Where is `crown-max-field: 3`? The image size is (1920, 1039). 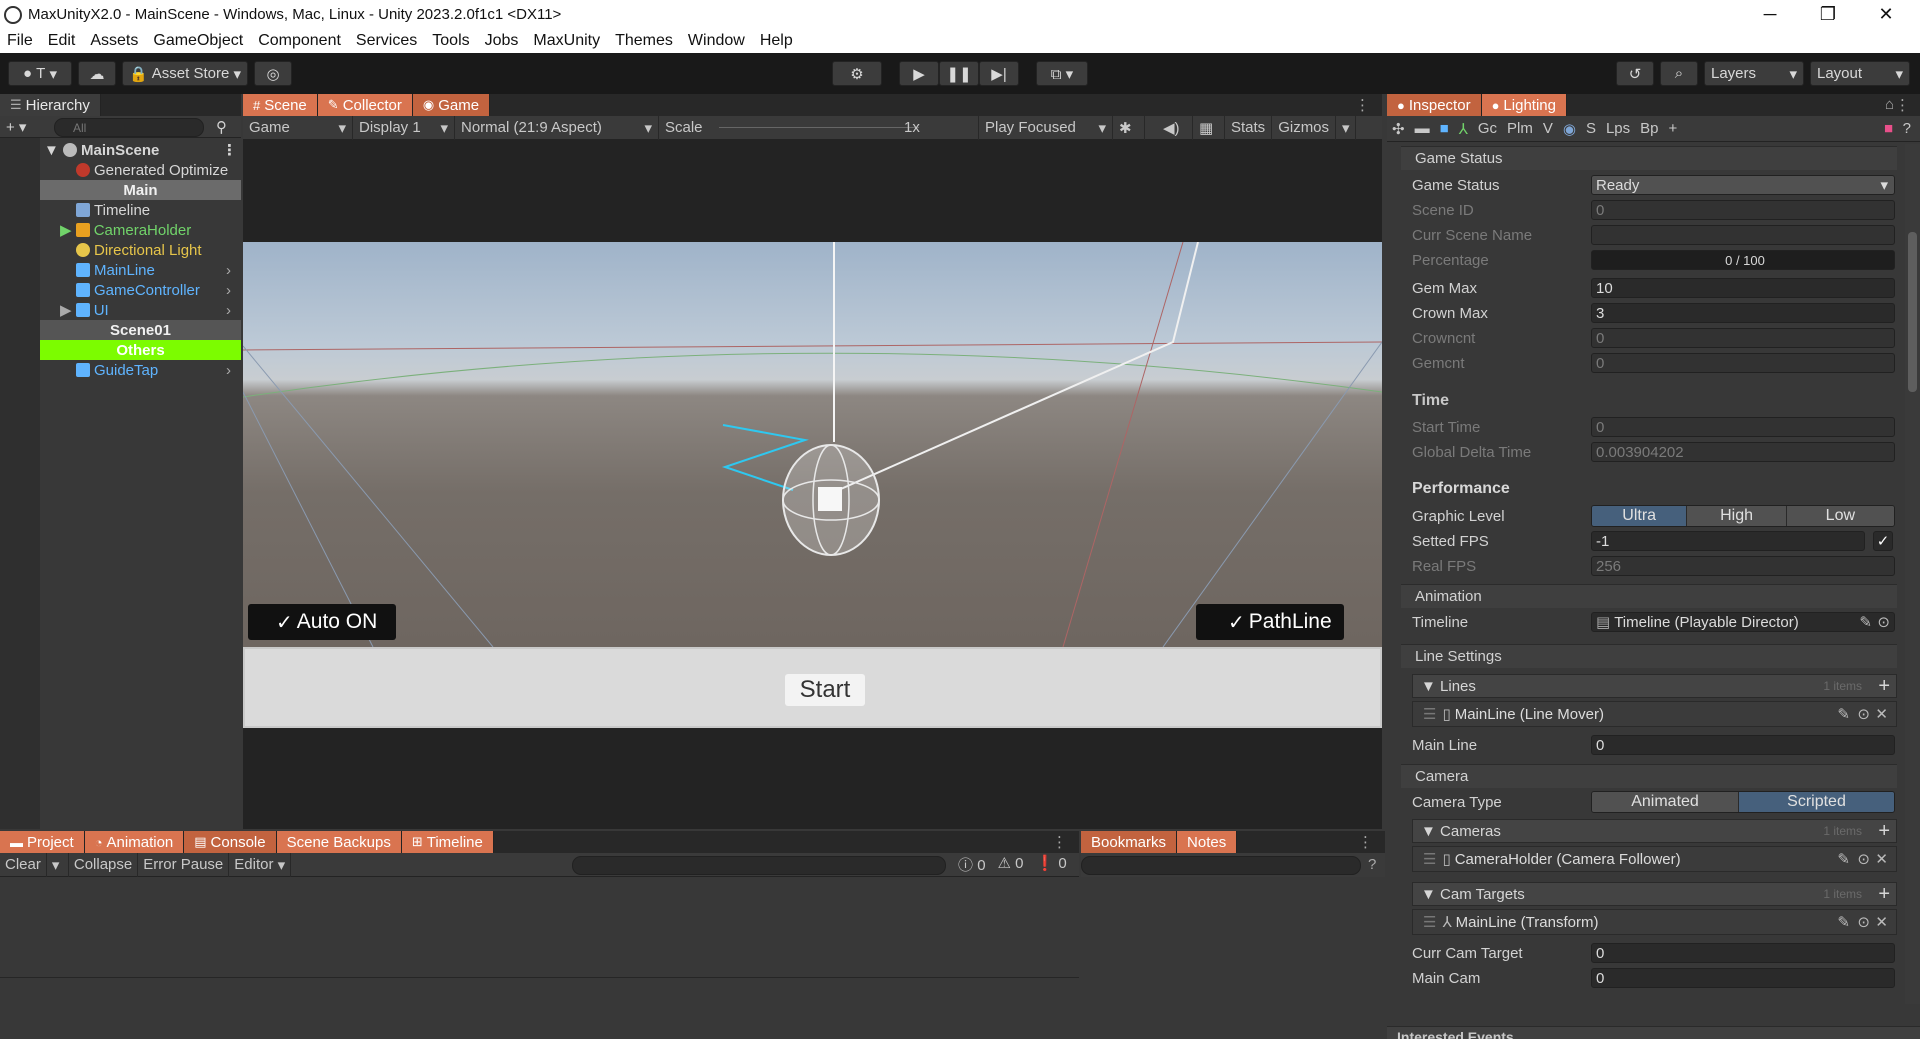 crown-max-field: 3 is located at coordinates (1743, 313).